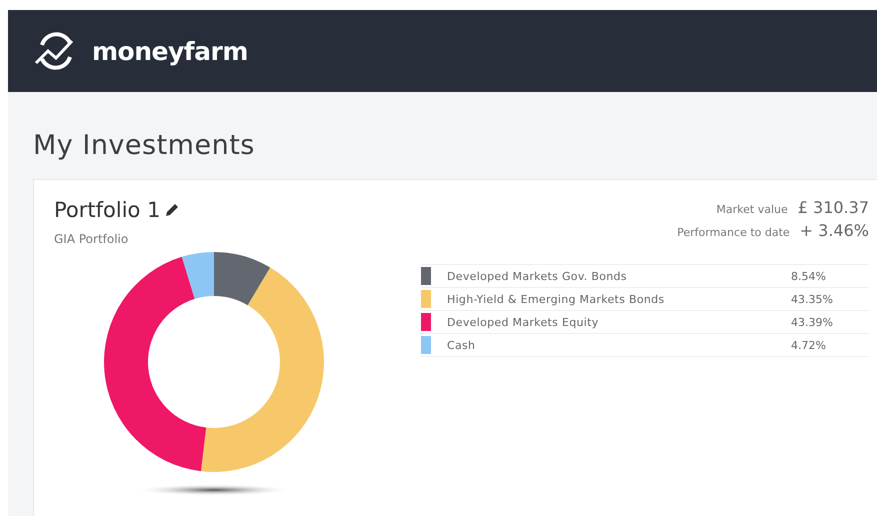  I want to click on legend-percent: 43.39%, so click(812, 322).